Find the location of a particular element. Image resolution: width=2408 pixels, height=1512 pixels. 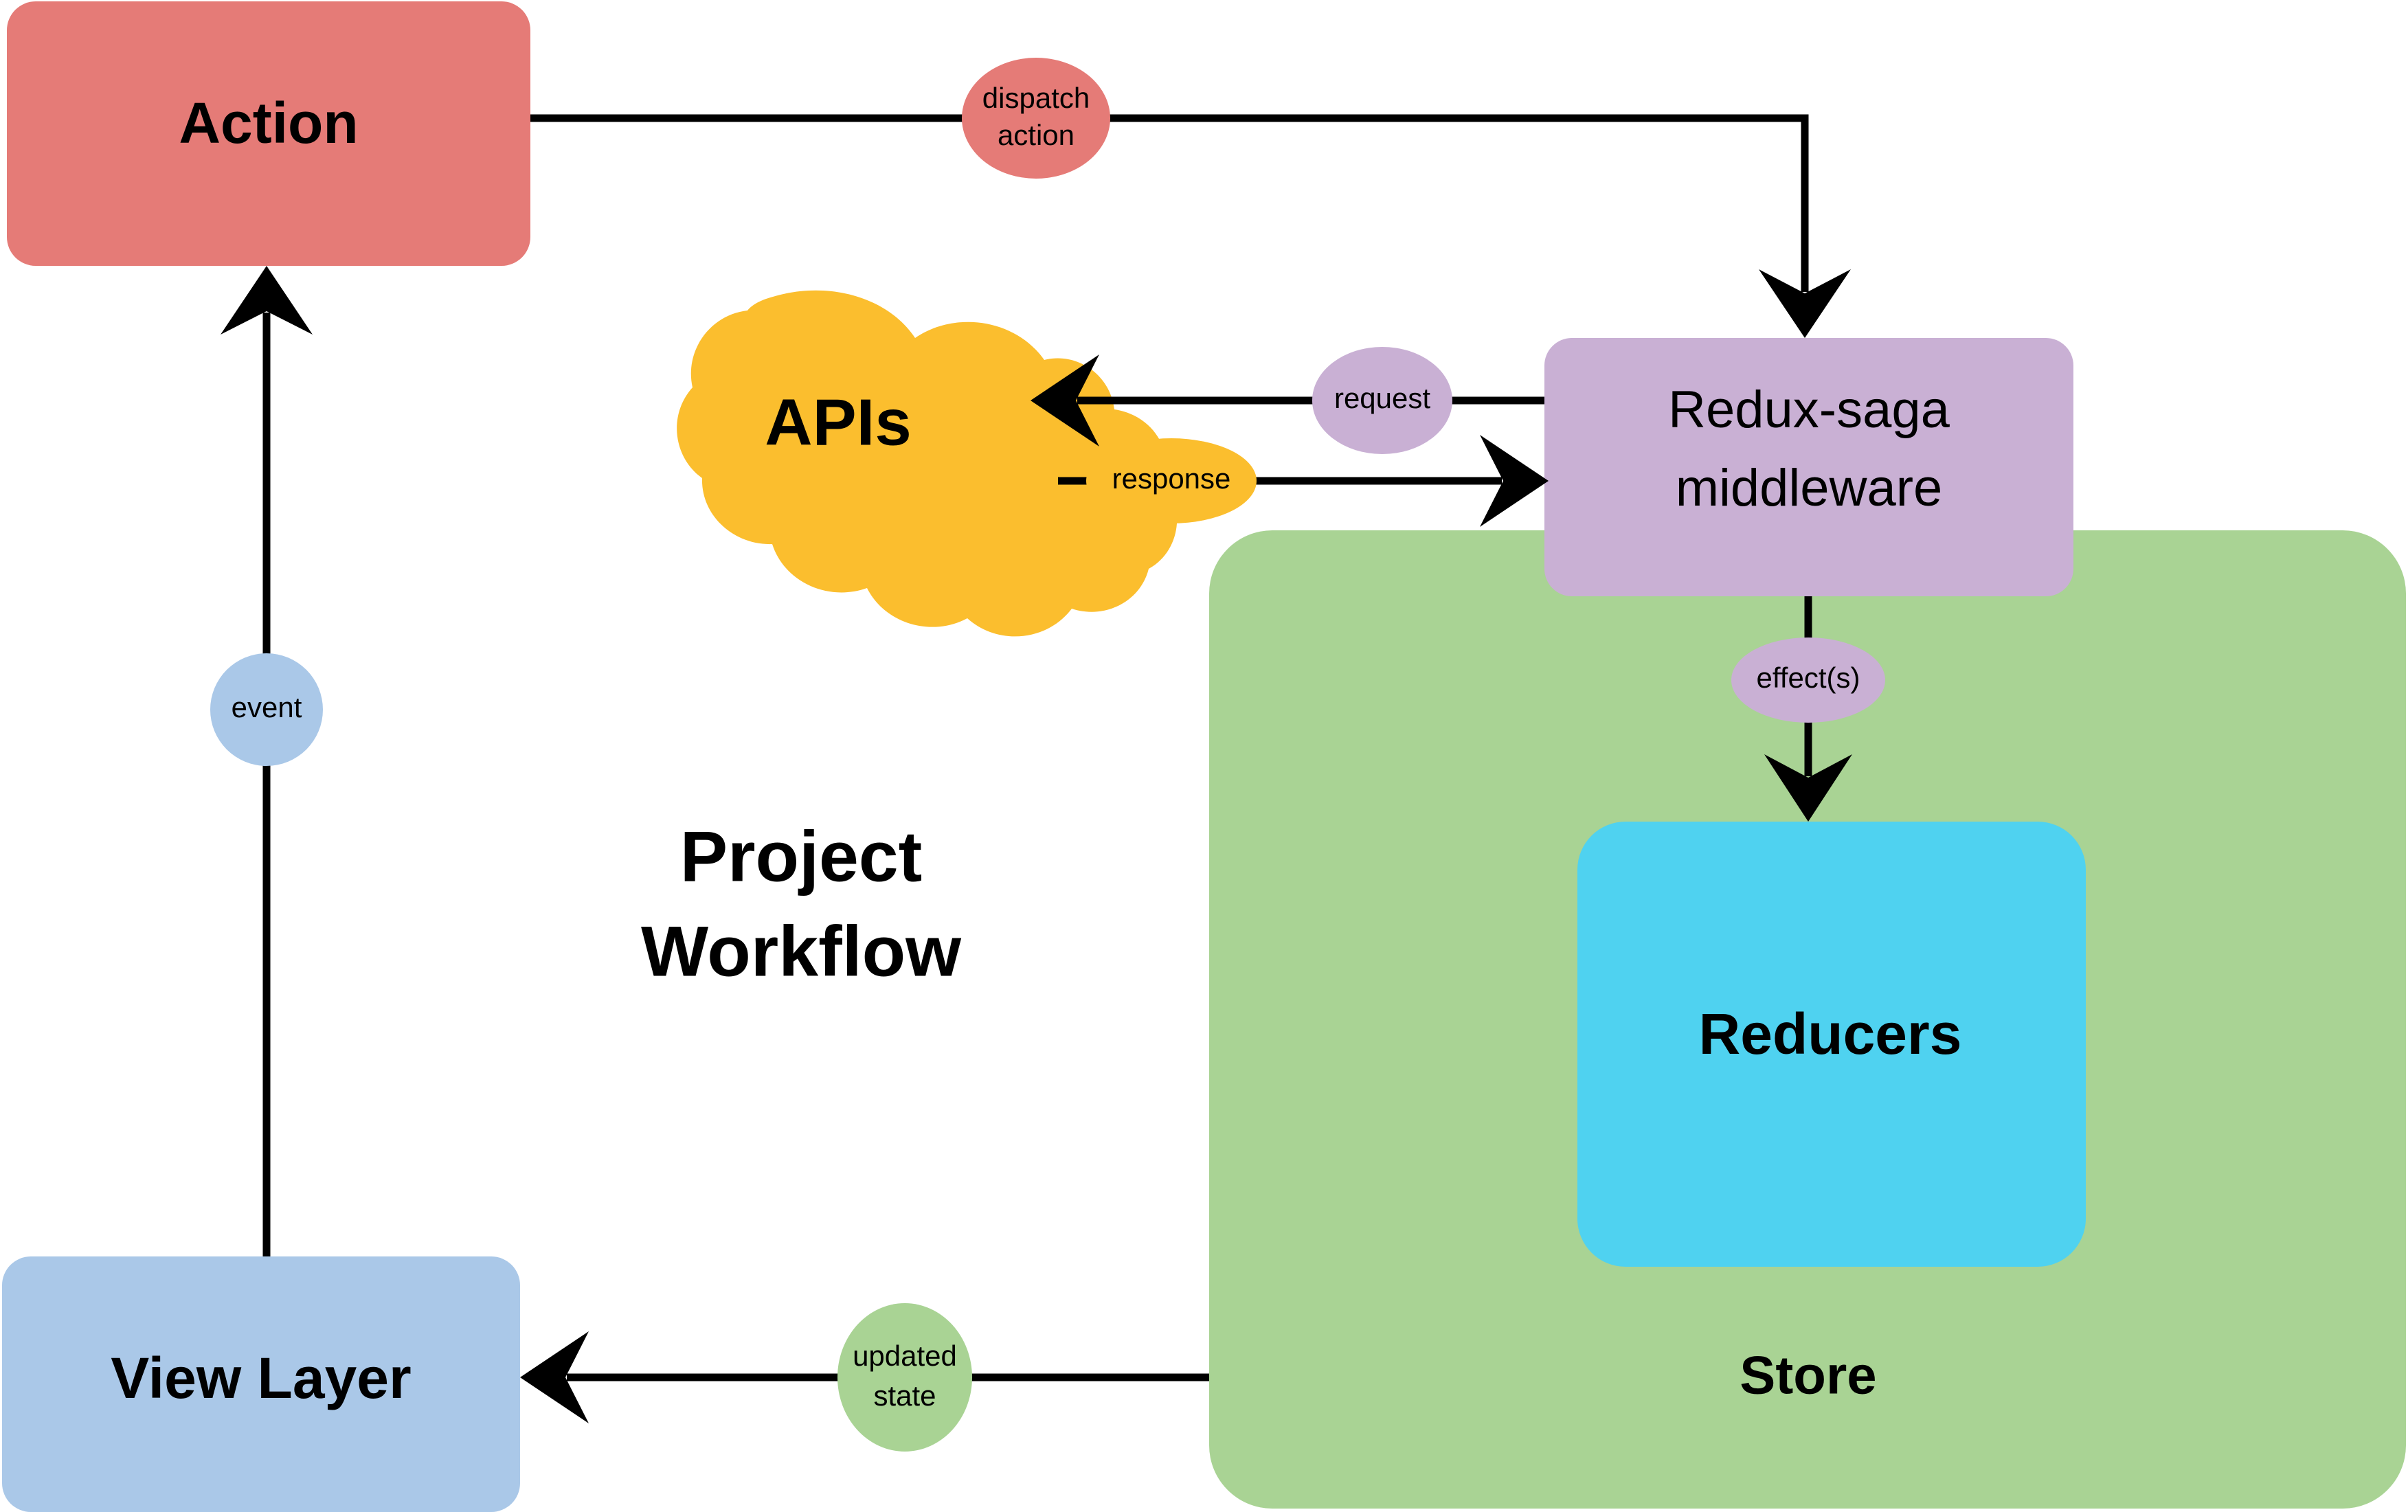

badge-event: event is located at coordinates (266, 710).